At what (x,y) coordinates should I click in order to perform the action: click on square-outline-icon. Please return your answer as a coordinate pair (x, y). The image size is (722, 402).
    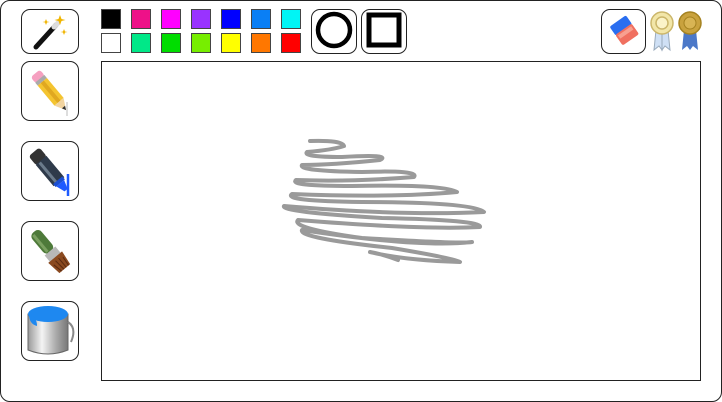
    Looking at the image, I should click on (384, 32).